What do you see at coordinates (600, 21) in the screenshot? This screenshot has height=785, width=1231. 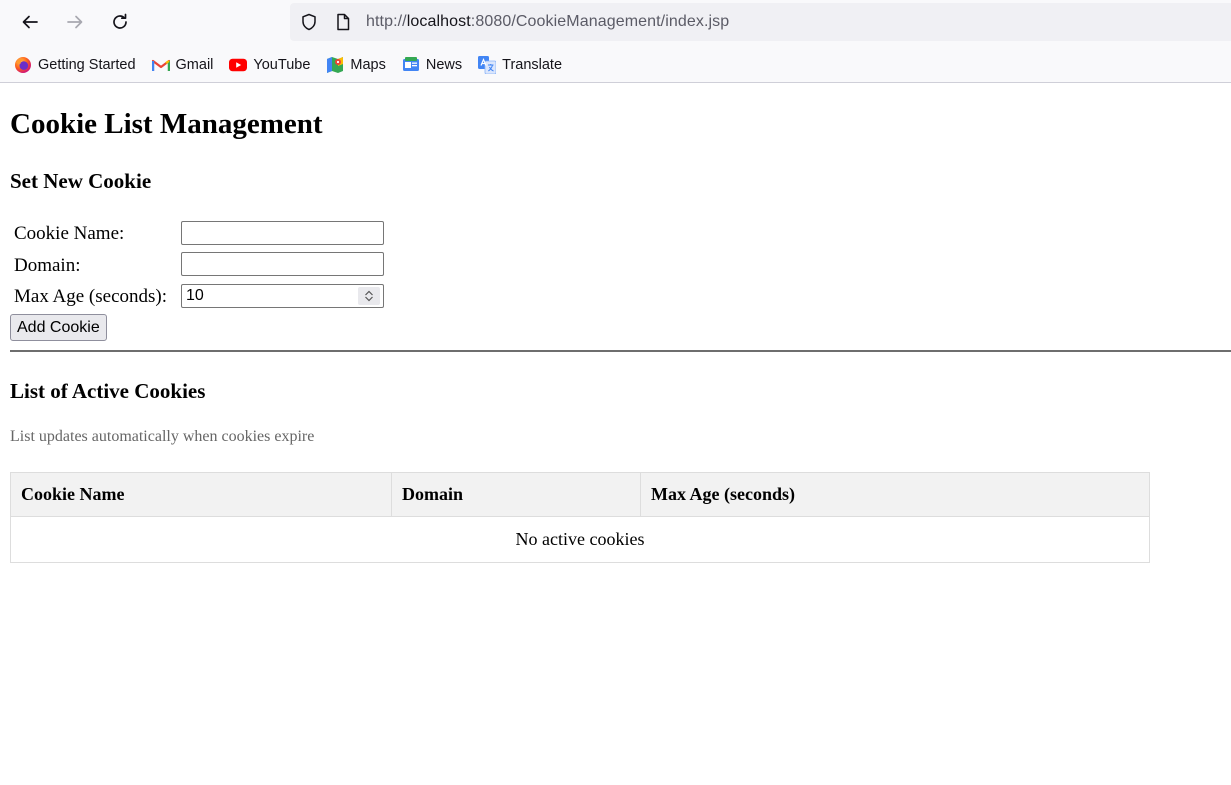 I see `url-path: :8080/CookieManagement/index.jsp` at bounding box center [600, 21].